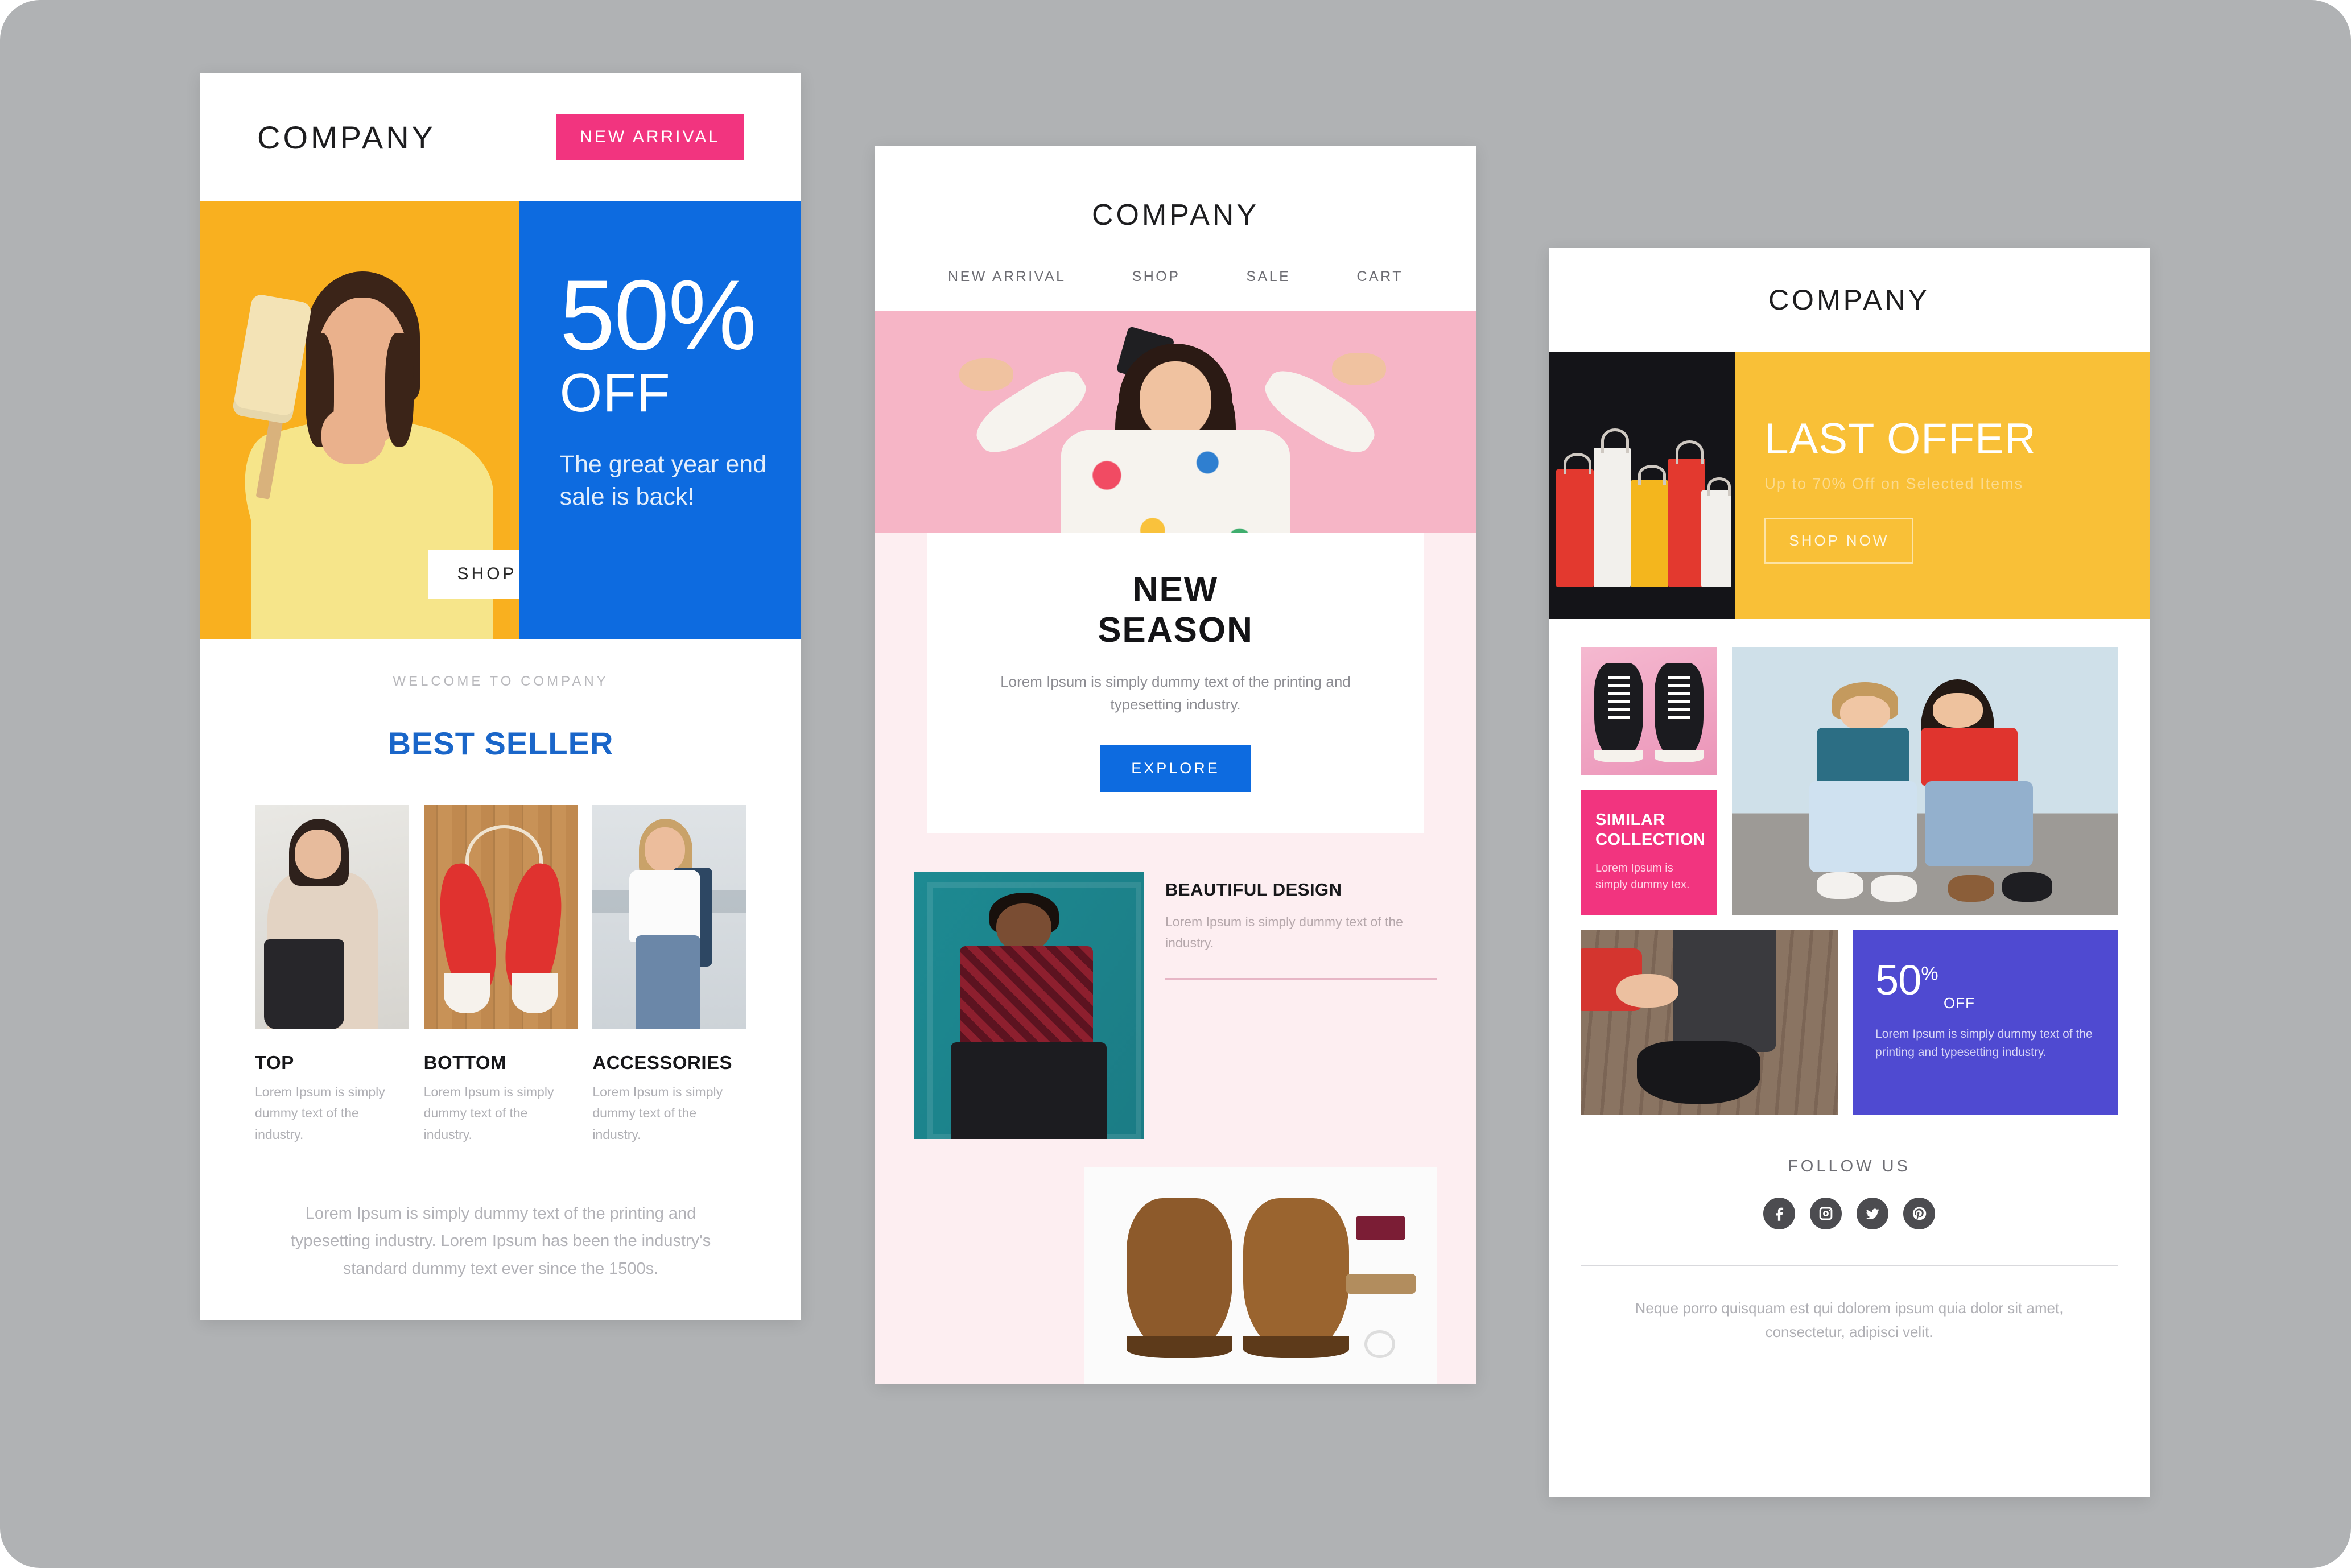 The width and height of the screenshot is (2351, 1568). I want to click on pink-tile-desc: Lorem Ipsum is simply dummy tex., so click(1642, 876).